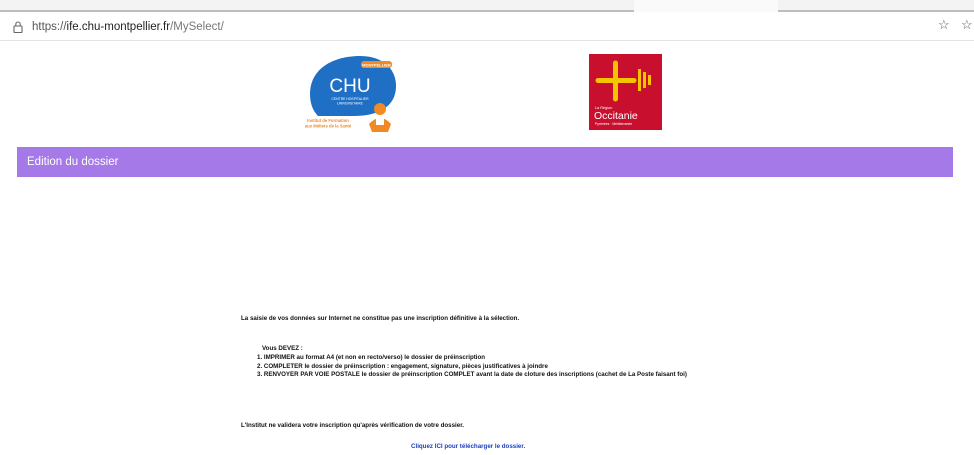 Image resolution: width=974 pixels, height=455 pixels. Describe the element at coordinates (350, 99) in the screenshot. I see `chu-subtitle-line-1: CENTRE HOSPITALIER` at that location.